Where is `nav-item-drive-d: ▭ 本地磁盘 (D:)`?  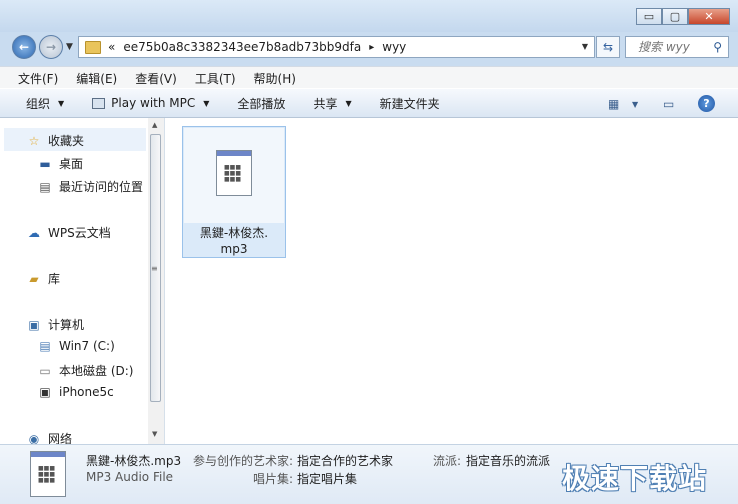 nav-item-drive-d: ▭ 本地磁盘 (D:) is located at coordinates (85, 370).